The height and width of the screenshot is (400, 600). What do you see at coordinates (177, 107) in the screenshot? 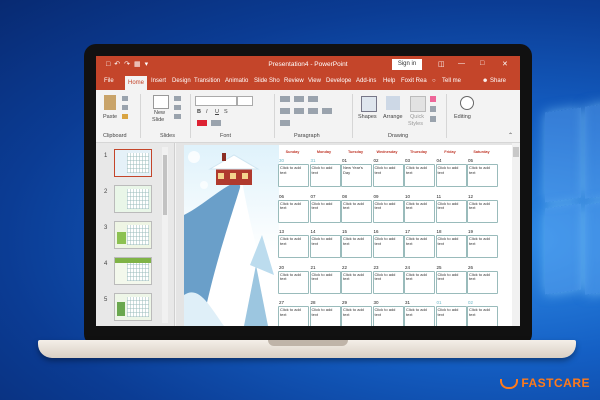
I see `reset-icon` at bounding box center [177, 107].